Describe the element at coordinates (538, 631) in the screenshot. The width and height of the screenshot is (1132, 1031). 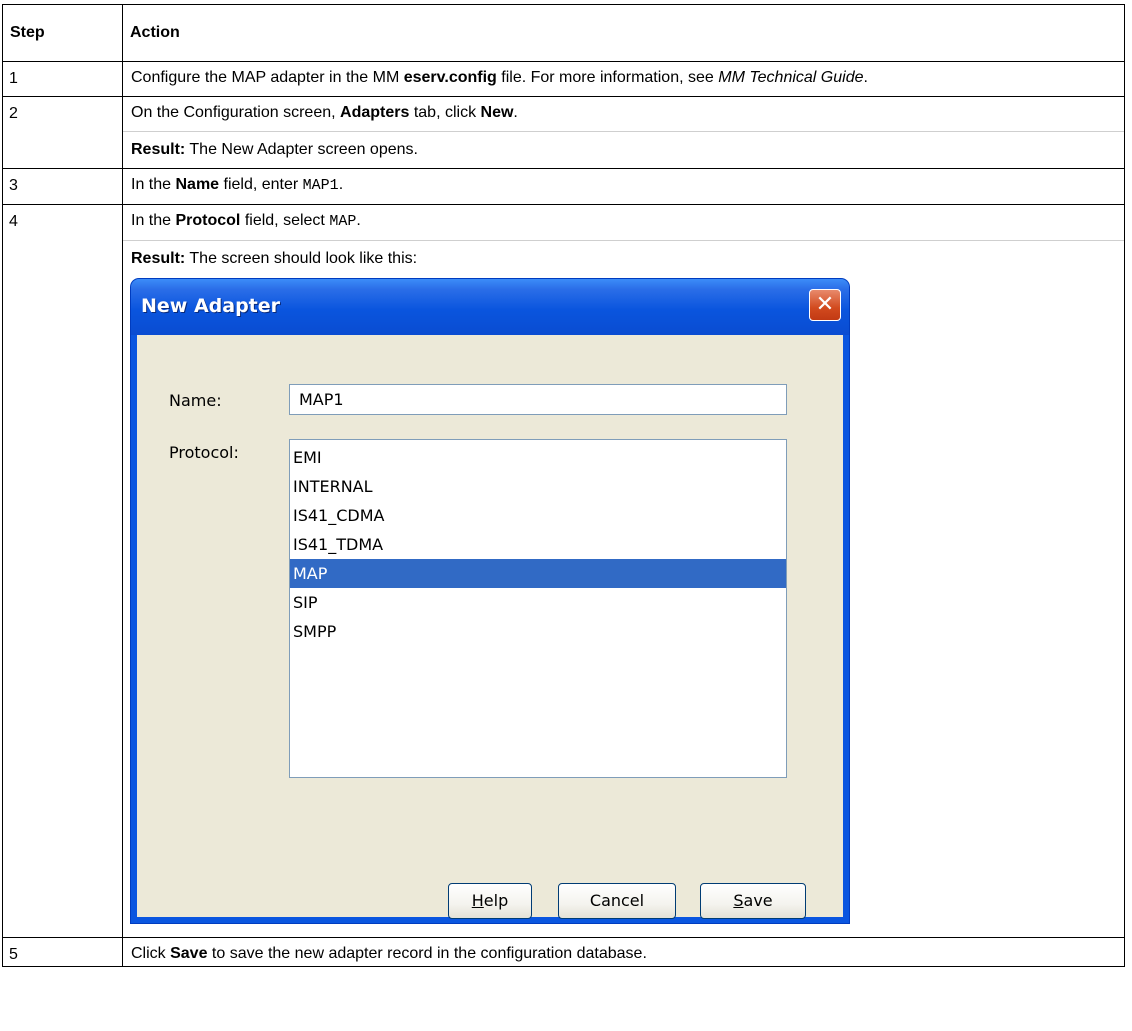
I see `protocol-option: SMPP` at that location.